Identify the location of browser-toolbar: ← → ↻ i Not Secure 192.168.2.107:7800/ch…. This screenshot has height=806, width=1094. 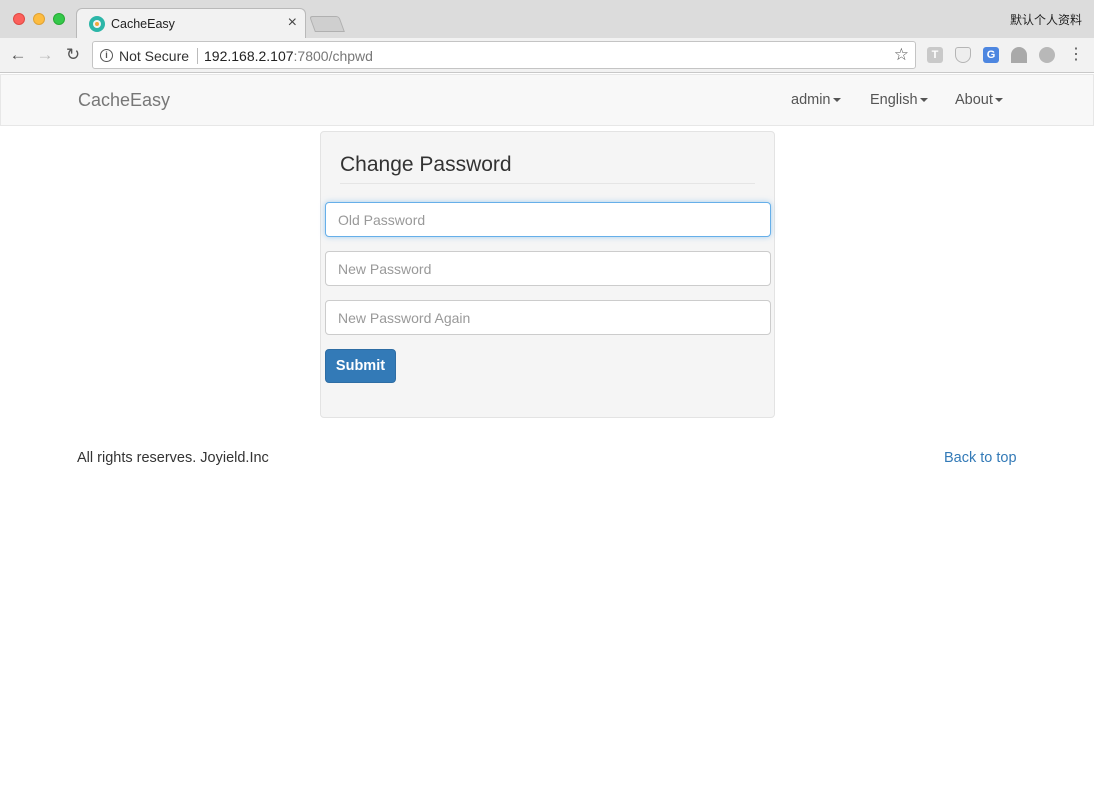
(547, 55).